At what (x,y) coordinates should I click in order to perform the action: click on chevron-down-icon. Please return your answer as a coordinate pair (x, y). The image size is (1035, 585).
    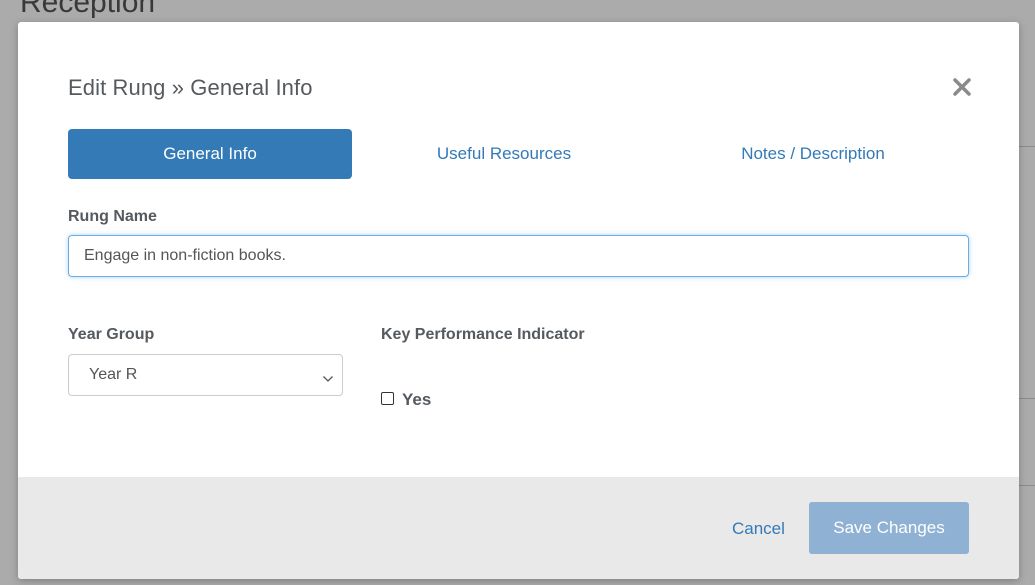
    Looking at the image, I should click on (328, 379).